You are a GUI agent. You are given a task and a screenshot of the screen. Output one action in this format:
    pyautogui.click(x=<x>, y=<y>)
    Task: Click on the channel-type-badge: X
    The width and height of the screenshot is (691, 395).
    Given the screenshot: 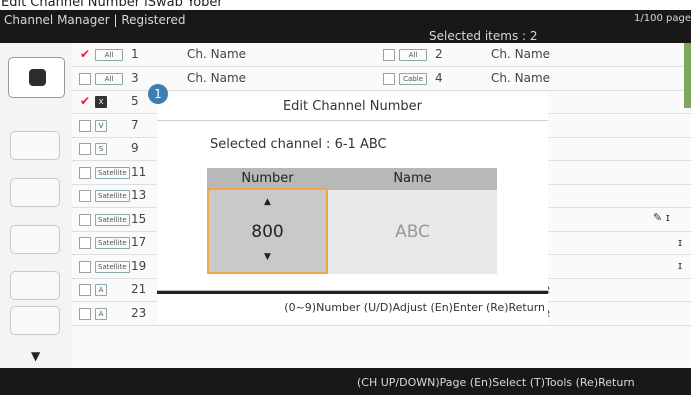 What is the action you would take?
    pyautogui.click(x=101, y=102)
    